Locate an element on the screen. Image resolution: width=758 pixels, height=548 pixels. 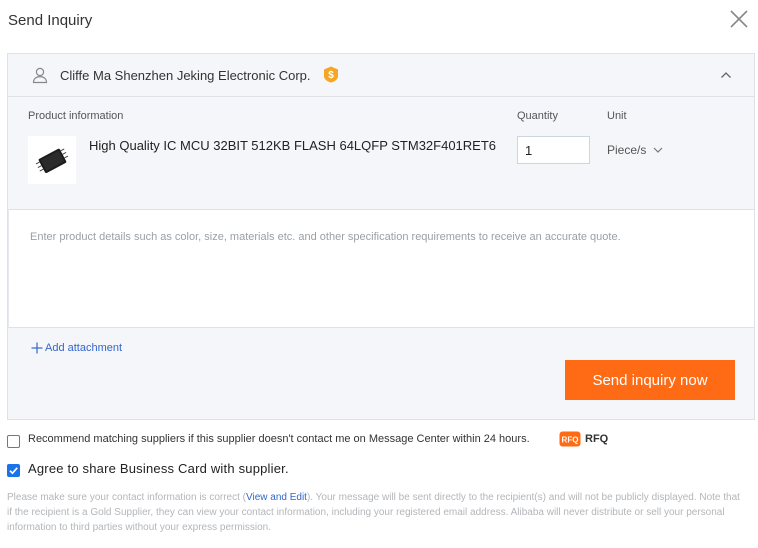
rfq-icon: RFQ is located at coordinates (570, 439).